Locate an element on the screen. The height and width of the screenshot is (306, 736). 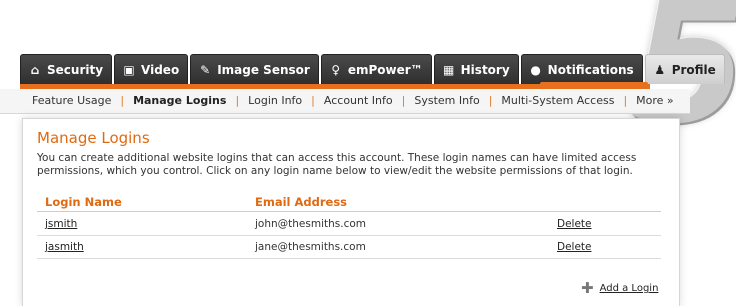
home-icon: ⌂ is located at coordinates (35, 69).